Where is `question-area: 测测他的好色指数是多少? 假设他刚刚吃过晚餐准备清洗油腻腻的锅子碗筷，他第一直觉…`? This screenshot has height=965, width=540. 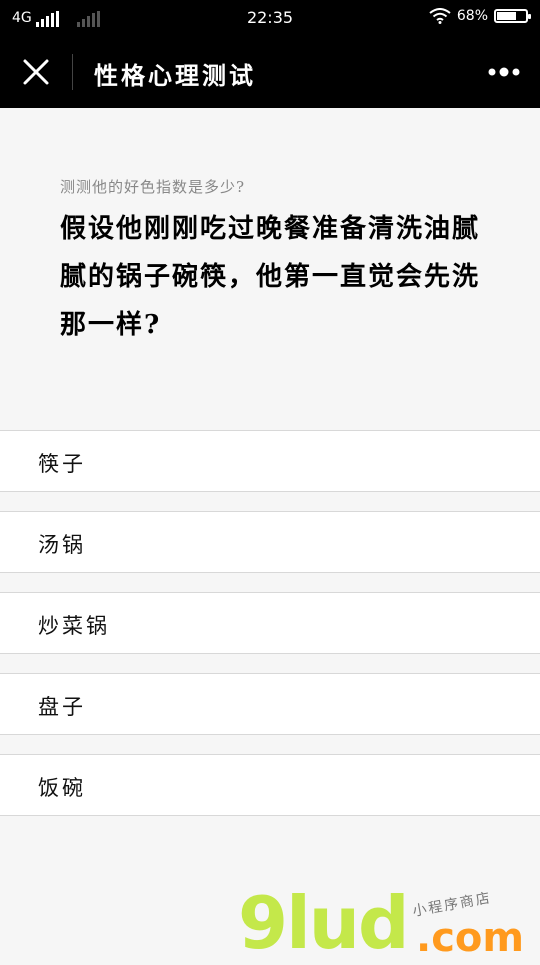 question-area: 测测他的好色指数是多少? 假设他刚刚吃过晚餐准备清洗油腻腻的锅子碗筷，他第一直觉… is located at coordinates (275, 262).